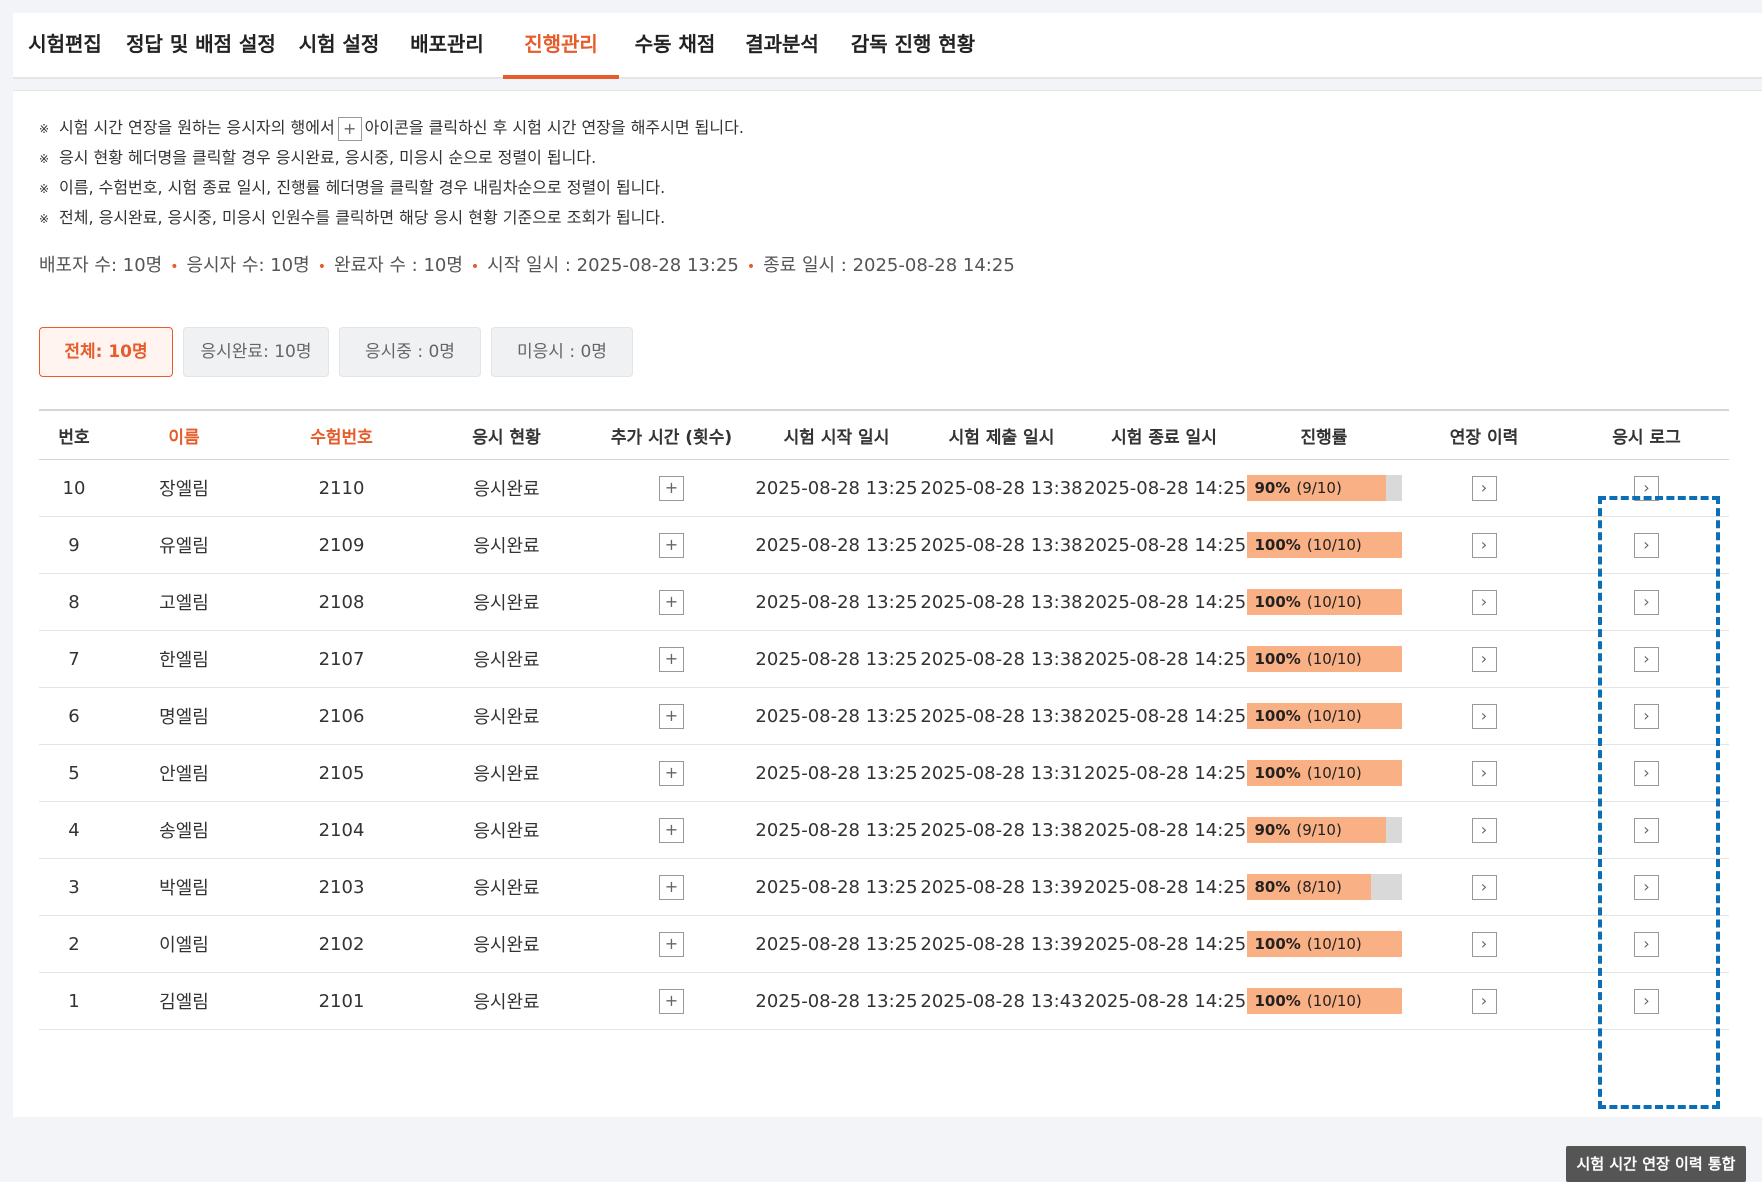 This screenshot has width=1762, height=1182. What do you see at coordinates (74, 434) in the screenshot?
I see `header-no: 번호` at bounding box center [74, 434].